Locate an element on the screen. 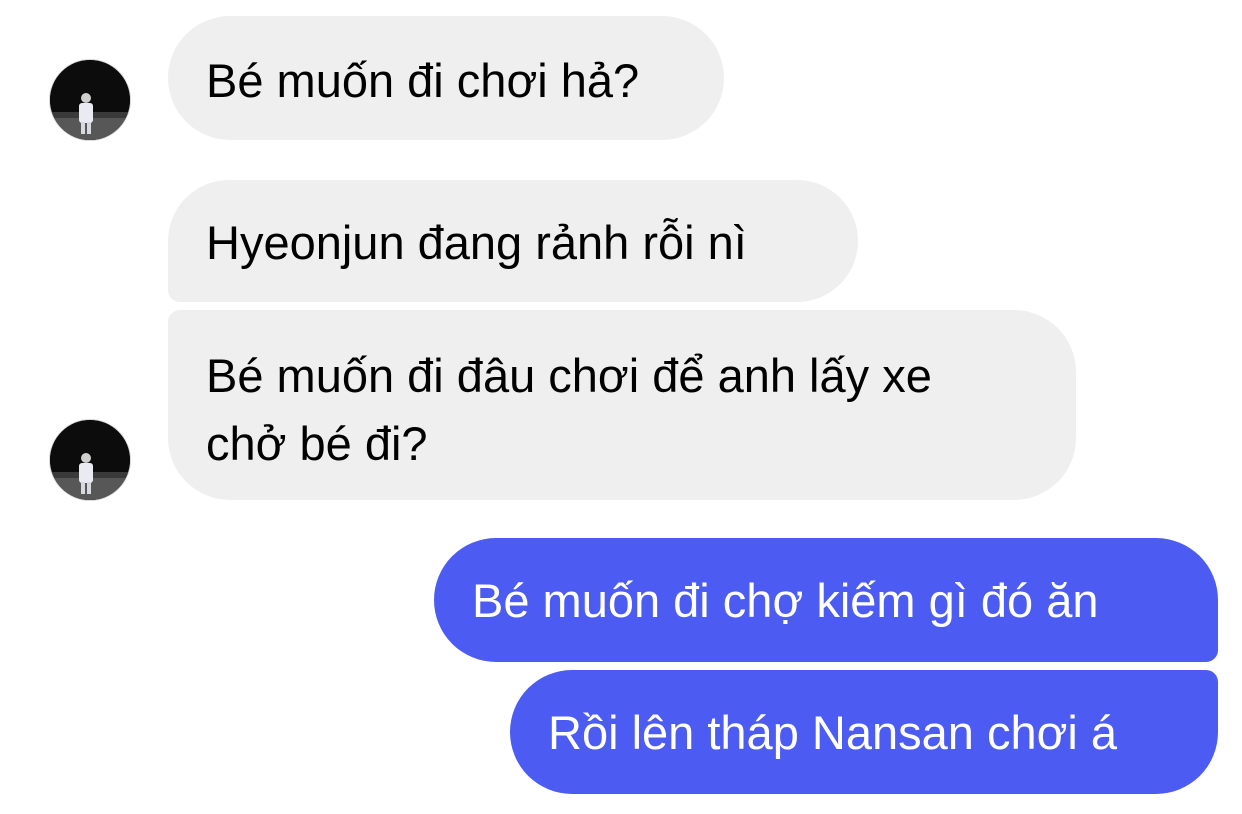 The image size is (1242, 814). message-text: Bé muốn đi chơi hả? is located at coordinates (423, 80).